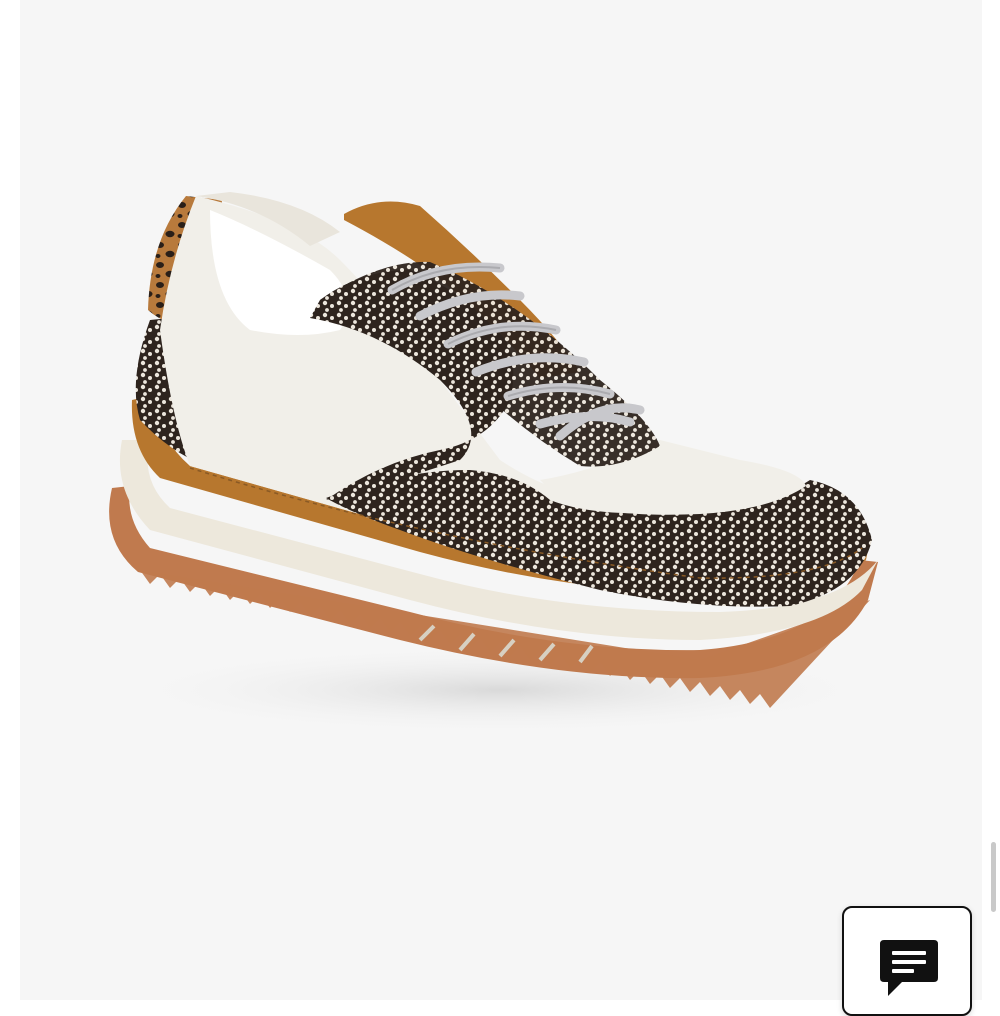  Describe the element at coordinates (909, 968) in the screenshot. I see `chat-message-icon` at that location.